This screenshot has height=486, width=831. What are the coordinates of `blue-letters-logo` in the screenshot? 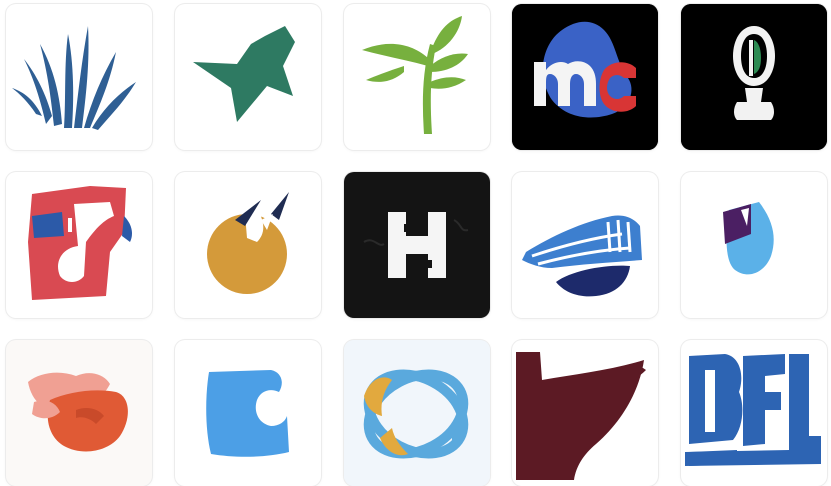 It's located at (753, 410).